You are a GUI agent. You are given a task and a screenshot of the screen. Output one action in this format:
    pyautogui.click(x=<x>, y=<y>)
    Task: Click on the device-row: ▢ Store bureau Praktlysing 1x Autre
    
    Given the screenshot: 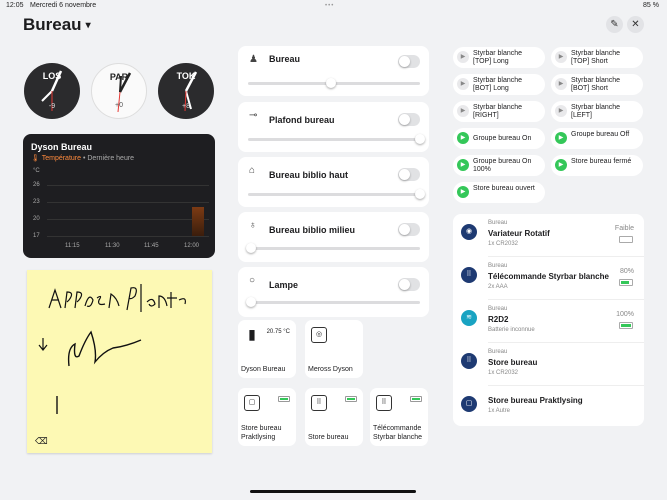 What is the action you would take?
    pyautogui.click(x=548, y=407)
    